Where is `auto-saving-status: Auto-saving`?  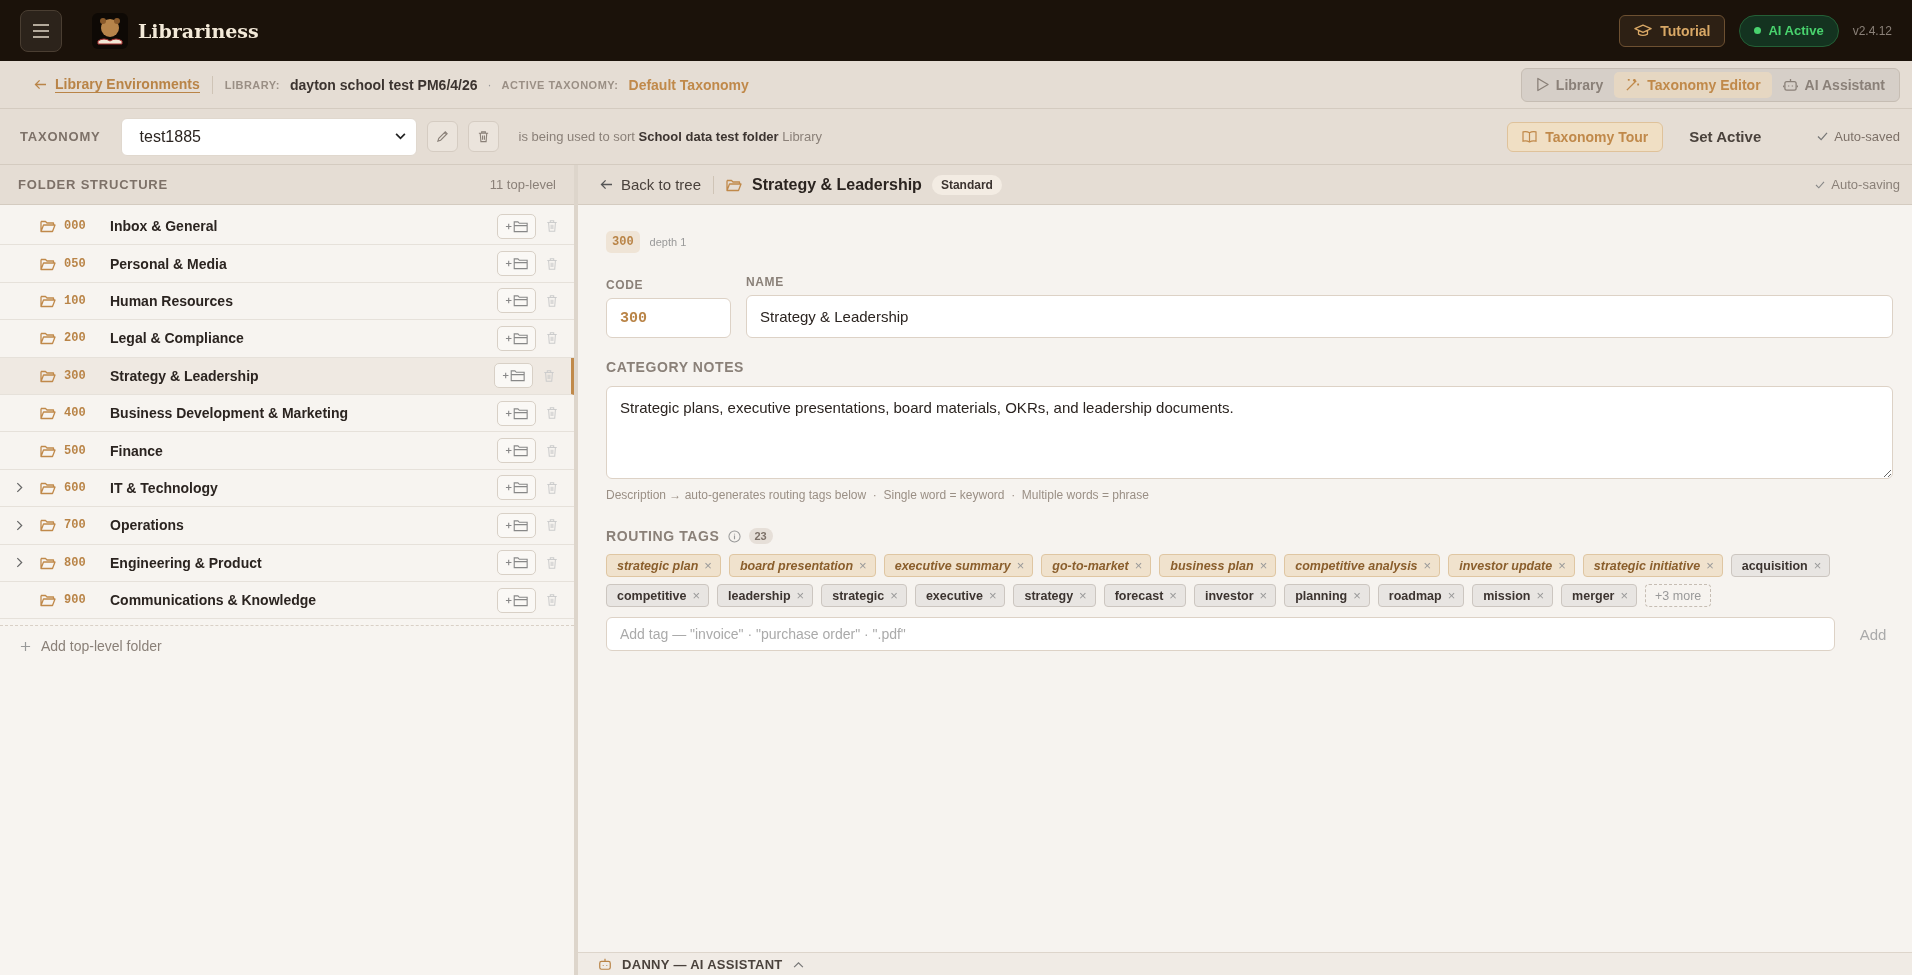
auto-saving-status: Auto-saving is located at coordinates (1857, 184).